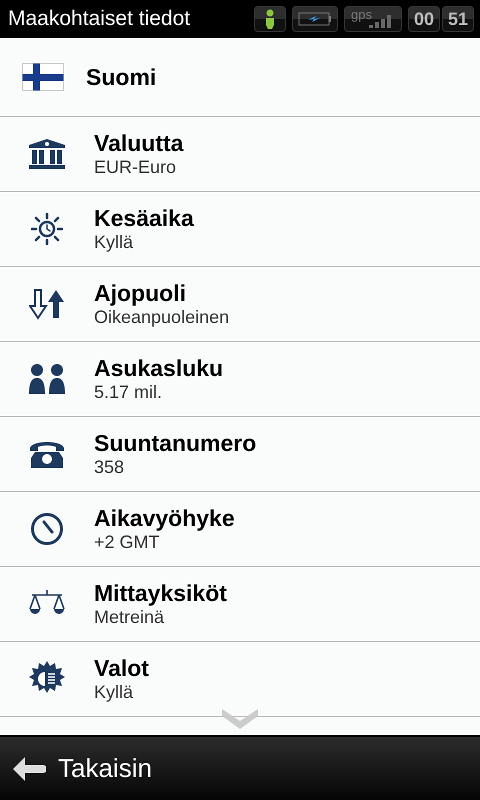 This screenshot has width=480, height=800. What do you see at coordinates (47, 529) in the screenshot?
I see `clock-icon` at bounding box center [47, 529].